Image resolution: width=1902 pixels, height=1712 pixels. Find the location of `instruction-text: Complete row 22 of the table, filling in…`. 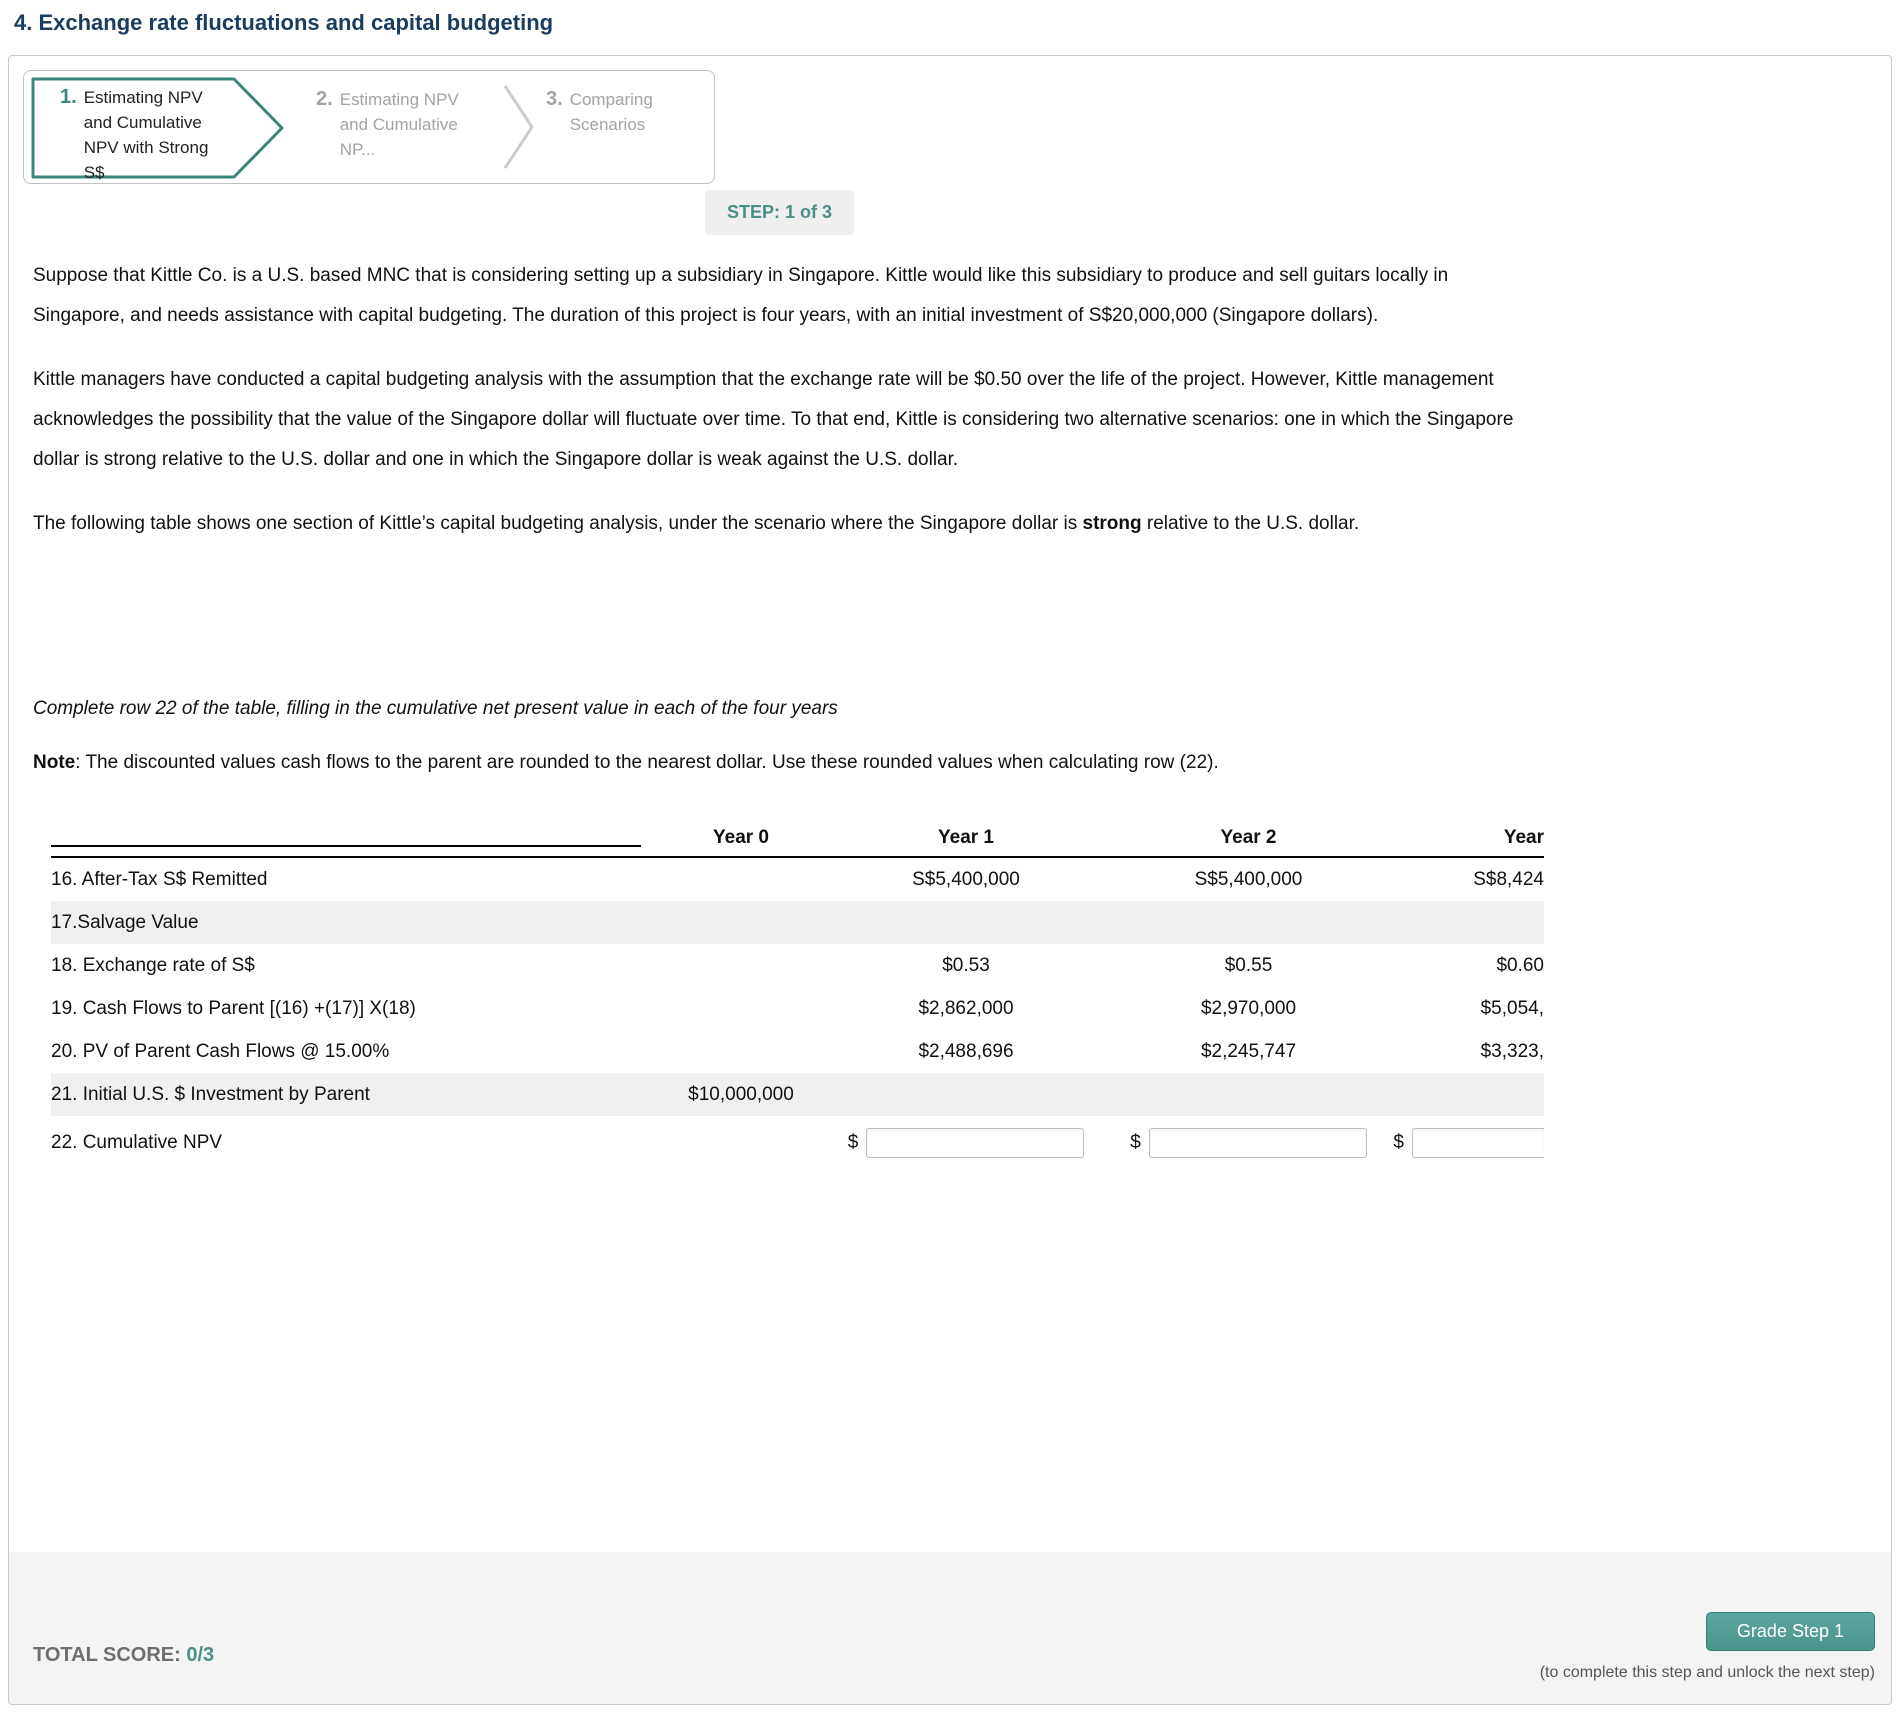

instruction-text: Complete row 22 of the table, filling in… is located at coordinates (435, 708).